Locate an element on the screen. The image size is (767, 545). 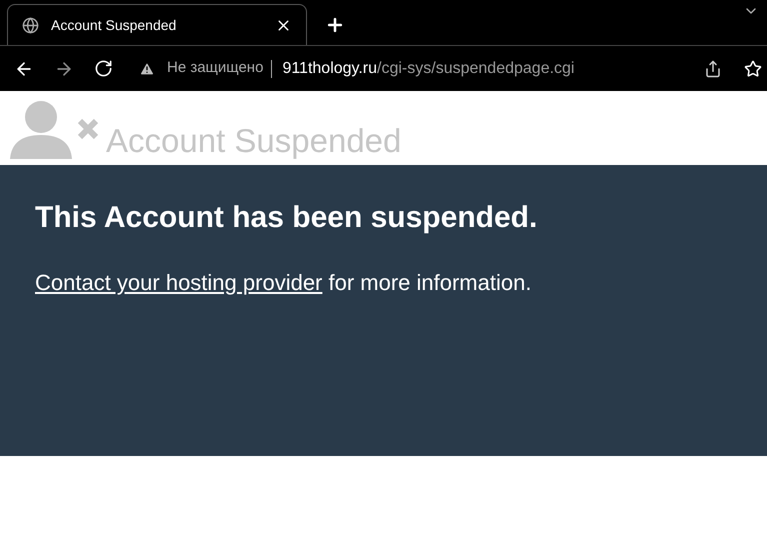
heading: This Account has been suspended. is located at coordinates (286, 218).